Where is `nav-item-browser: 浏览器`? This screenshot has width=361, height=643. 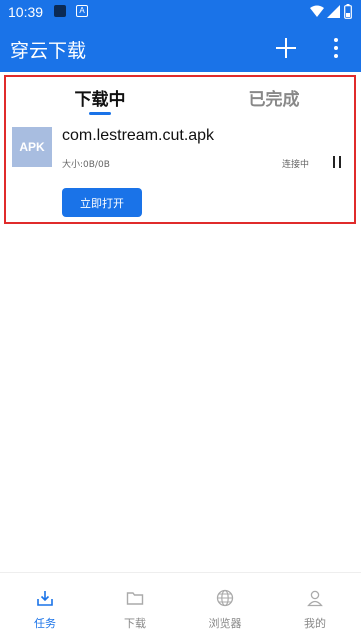 nav-item-browser: 浏览器 is located at coordinates (225, 608).